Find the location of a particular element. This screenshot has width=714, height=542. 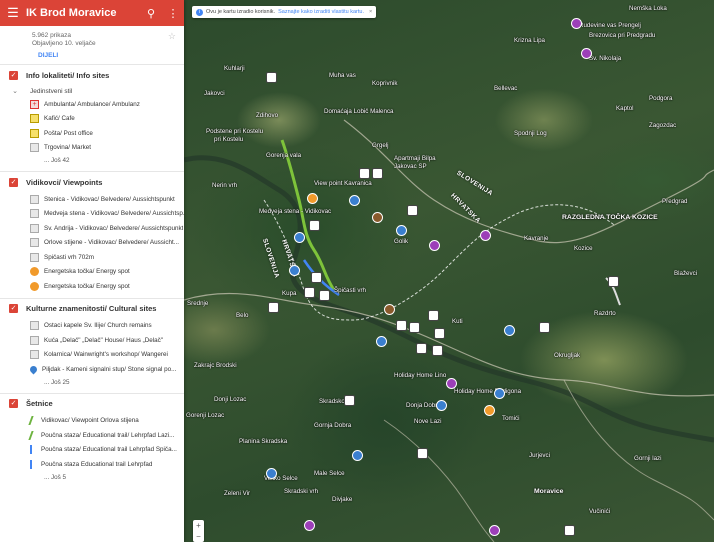

place-label: Podgora is located at coordinates (661, 98).